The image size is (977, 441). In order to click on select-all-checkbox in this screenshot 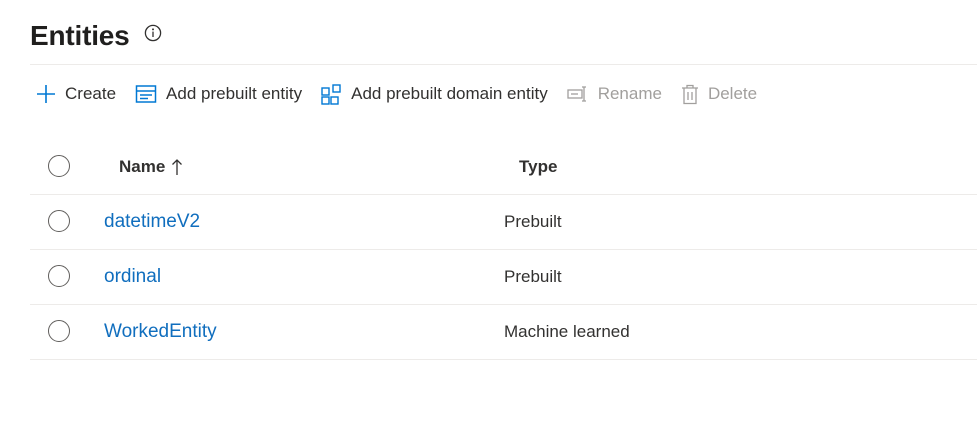, I will do `click(59, 166)`.